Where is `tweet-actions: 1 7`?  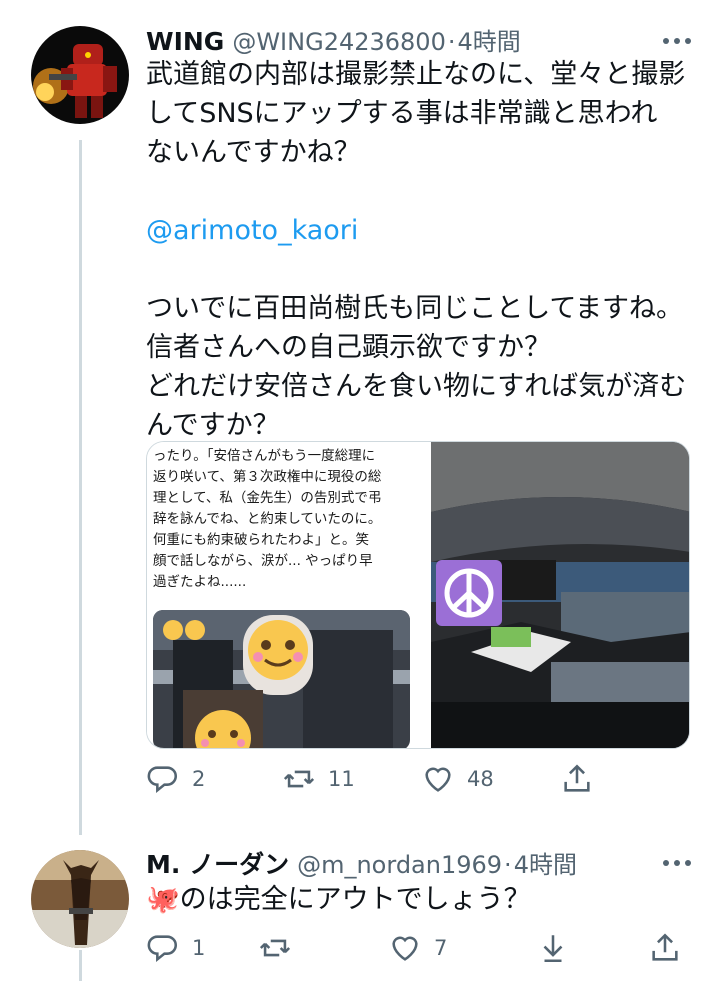 tweet-actions: 1 7 is located at coordinates (418, 948).